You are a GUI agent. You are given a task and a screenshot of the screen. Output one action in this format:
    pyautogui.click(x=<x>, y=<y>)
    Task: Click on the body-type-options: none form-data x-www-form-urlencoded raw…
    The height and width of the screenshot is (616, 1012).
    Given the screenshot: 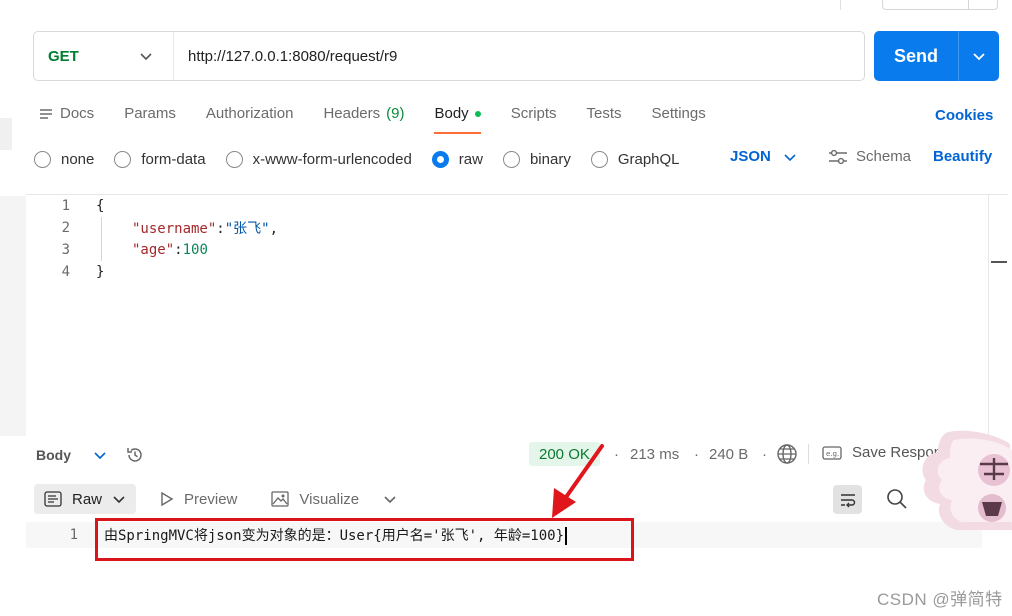 What is the action you would take?
    pyautogui.click(x=367, y=159)
    